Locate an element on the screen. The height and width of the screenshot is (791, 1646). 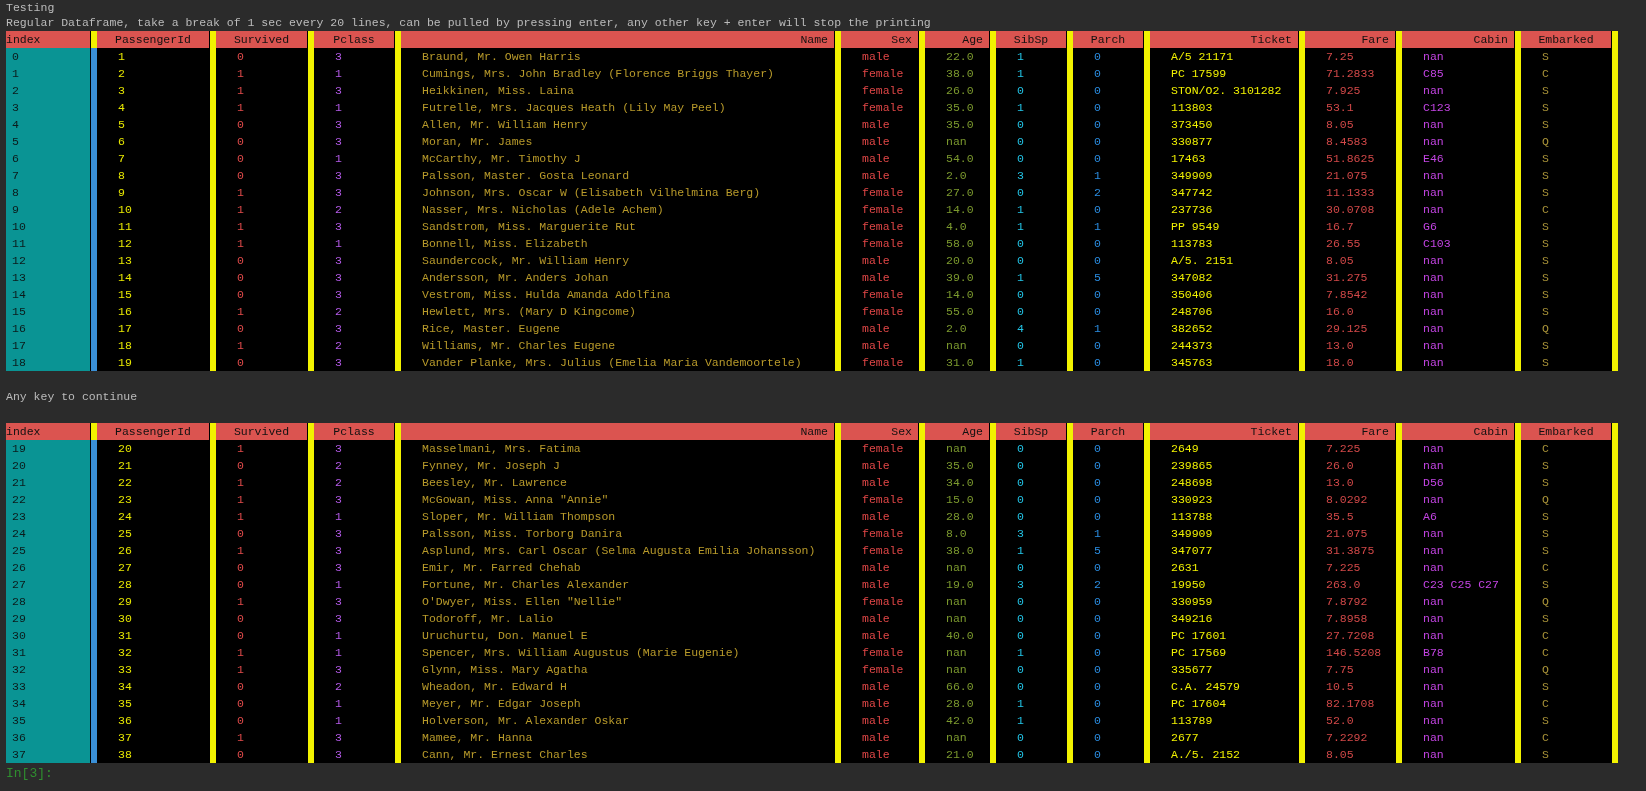
output-line: Any key to continue is located at coordinates (72, 396).